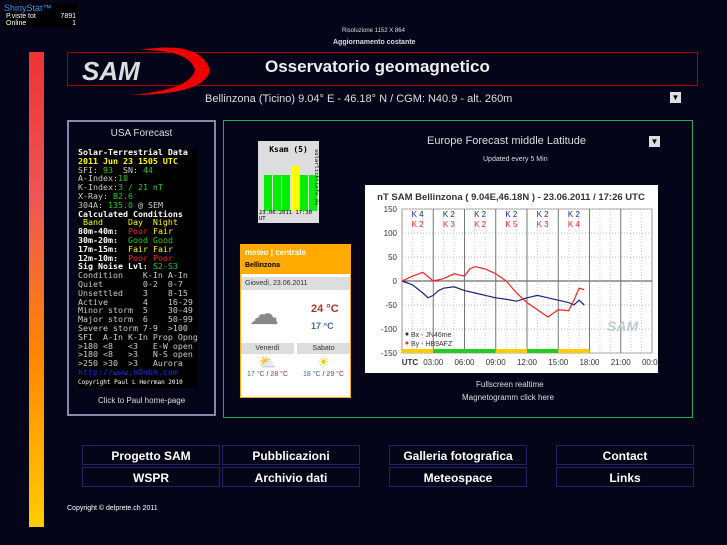 The image size is (727, 545). Describe the element at coordinates (41, 15) in the screenshot. I see `visit-counter: ShinyStat™ P.viste tot 7891 Online 1` at that location.